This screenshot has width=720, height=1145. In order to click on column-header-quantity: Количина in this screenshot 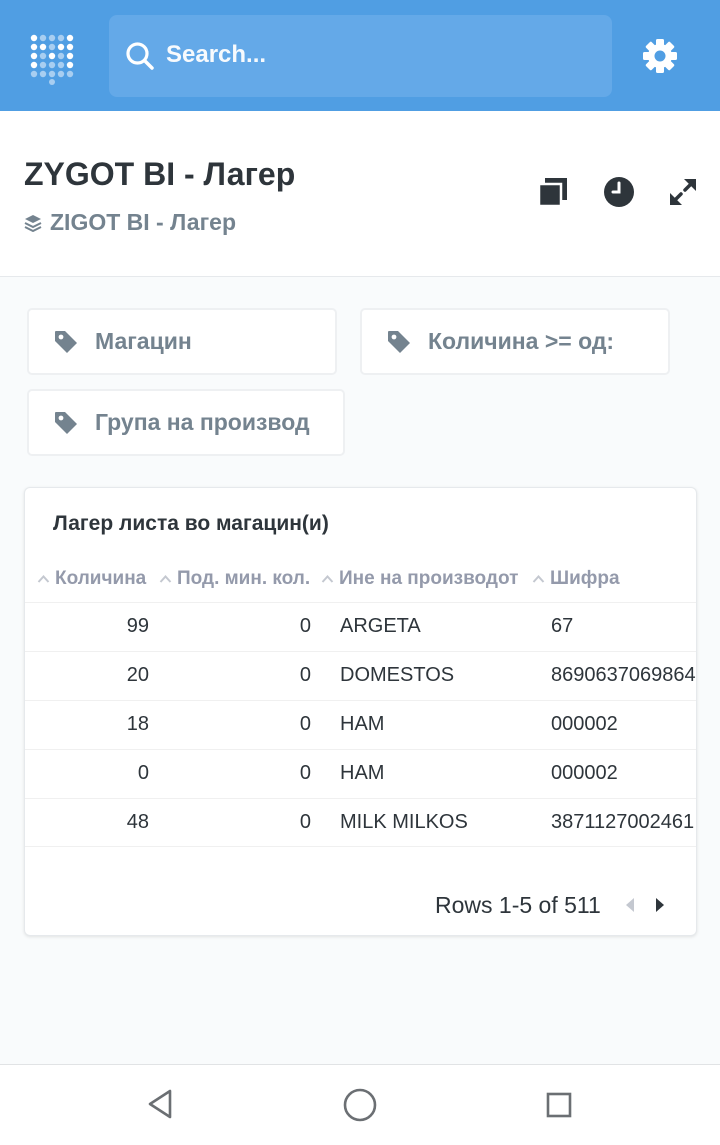, I will do `click(91, 579)`.